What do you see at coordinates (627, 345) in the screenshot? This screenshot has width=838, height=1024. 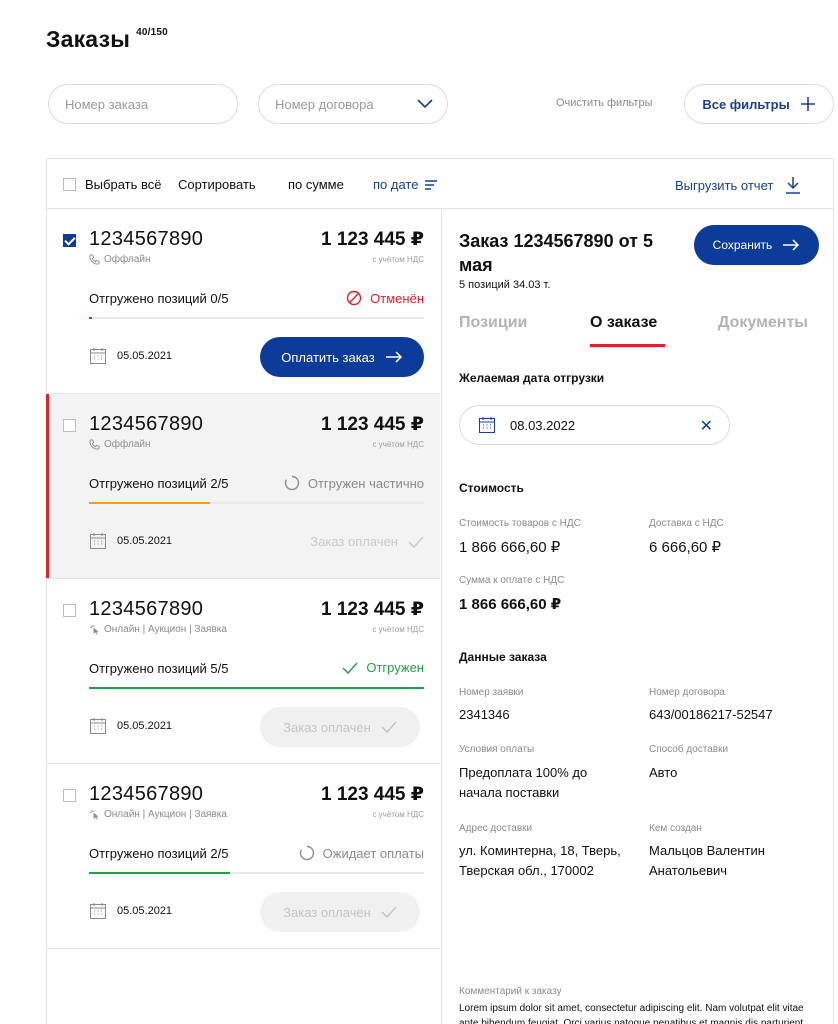 I see `active-tab-indicator` at bounding box center [627, 345].